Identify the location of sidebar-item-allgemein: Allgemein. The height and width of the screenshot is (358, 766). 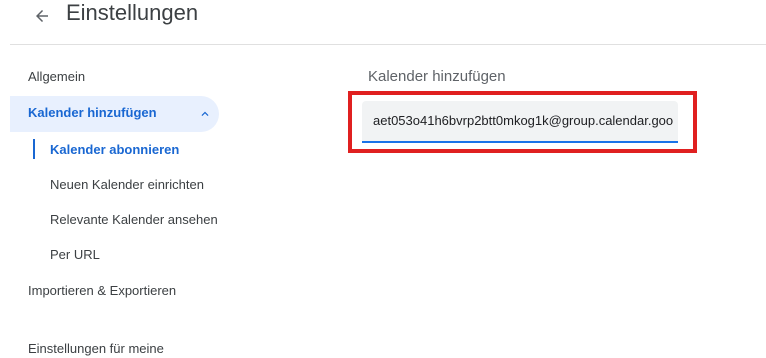
(56, 77).